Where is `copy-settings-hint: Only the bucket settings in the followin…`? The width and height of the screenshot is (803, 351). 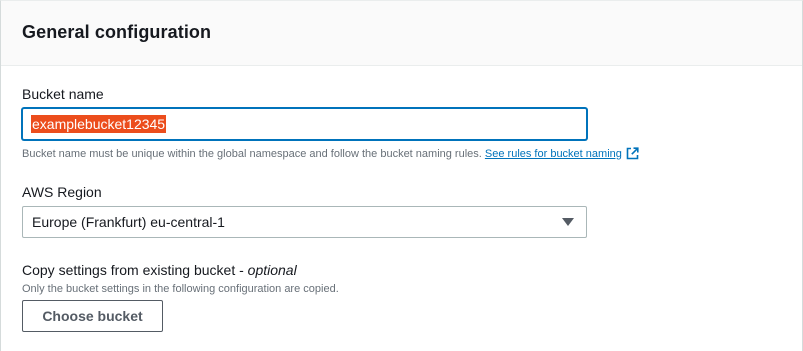
copy-settings-hint: Only the bucket settings in the followin… is located at coordinates (180, 289).